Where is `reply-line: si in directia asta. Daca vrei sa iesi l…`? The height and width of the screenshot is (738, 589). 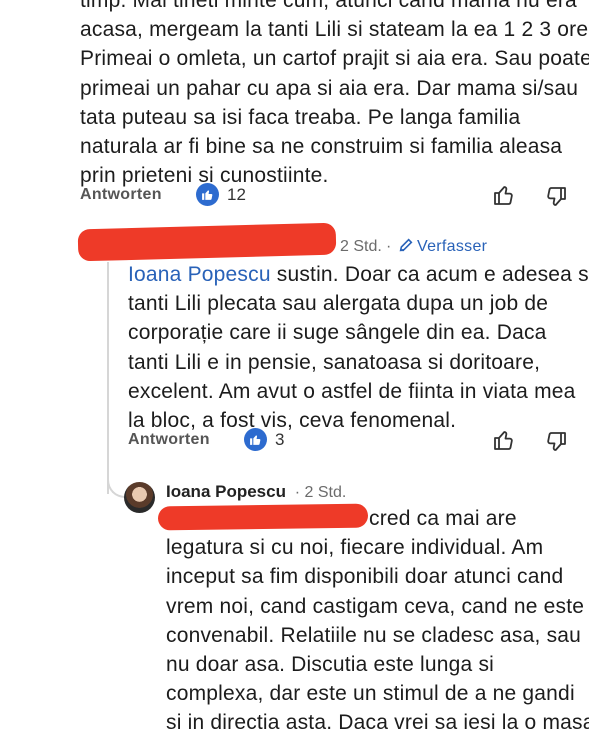
reply-line: si in directia asta. Daca vrei sa iesi l… is located at coordinates (377, 723).